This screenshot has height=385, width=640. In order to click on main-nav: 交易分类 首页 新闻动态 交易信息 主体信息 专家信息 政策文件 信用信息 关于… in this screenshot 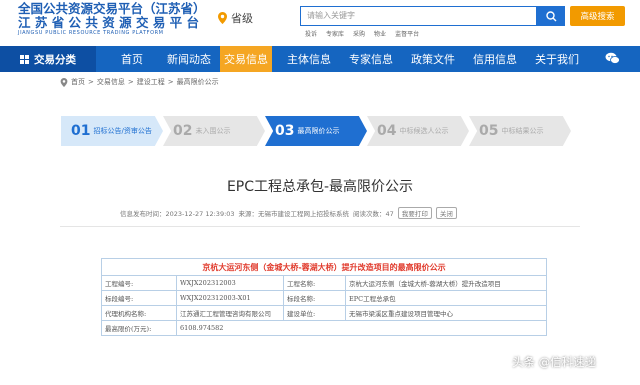, I will do `click(320, 59)`.